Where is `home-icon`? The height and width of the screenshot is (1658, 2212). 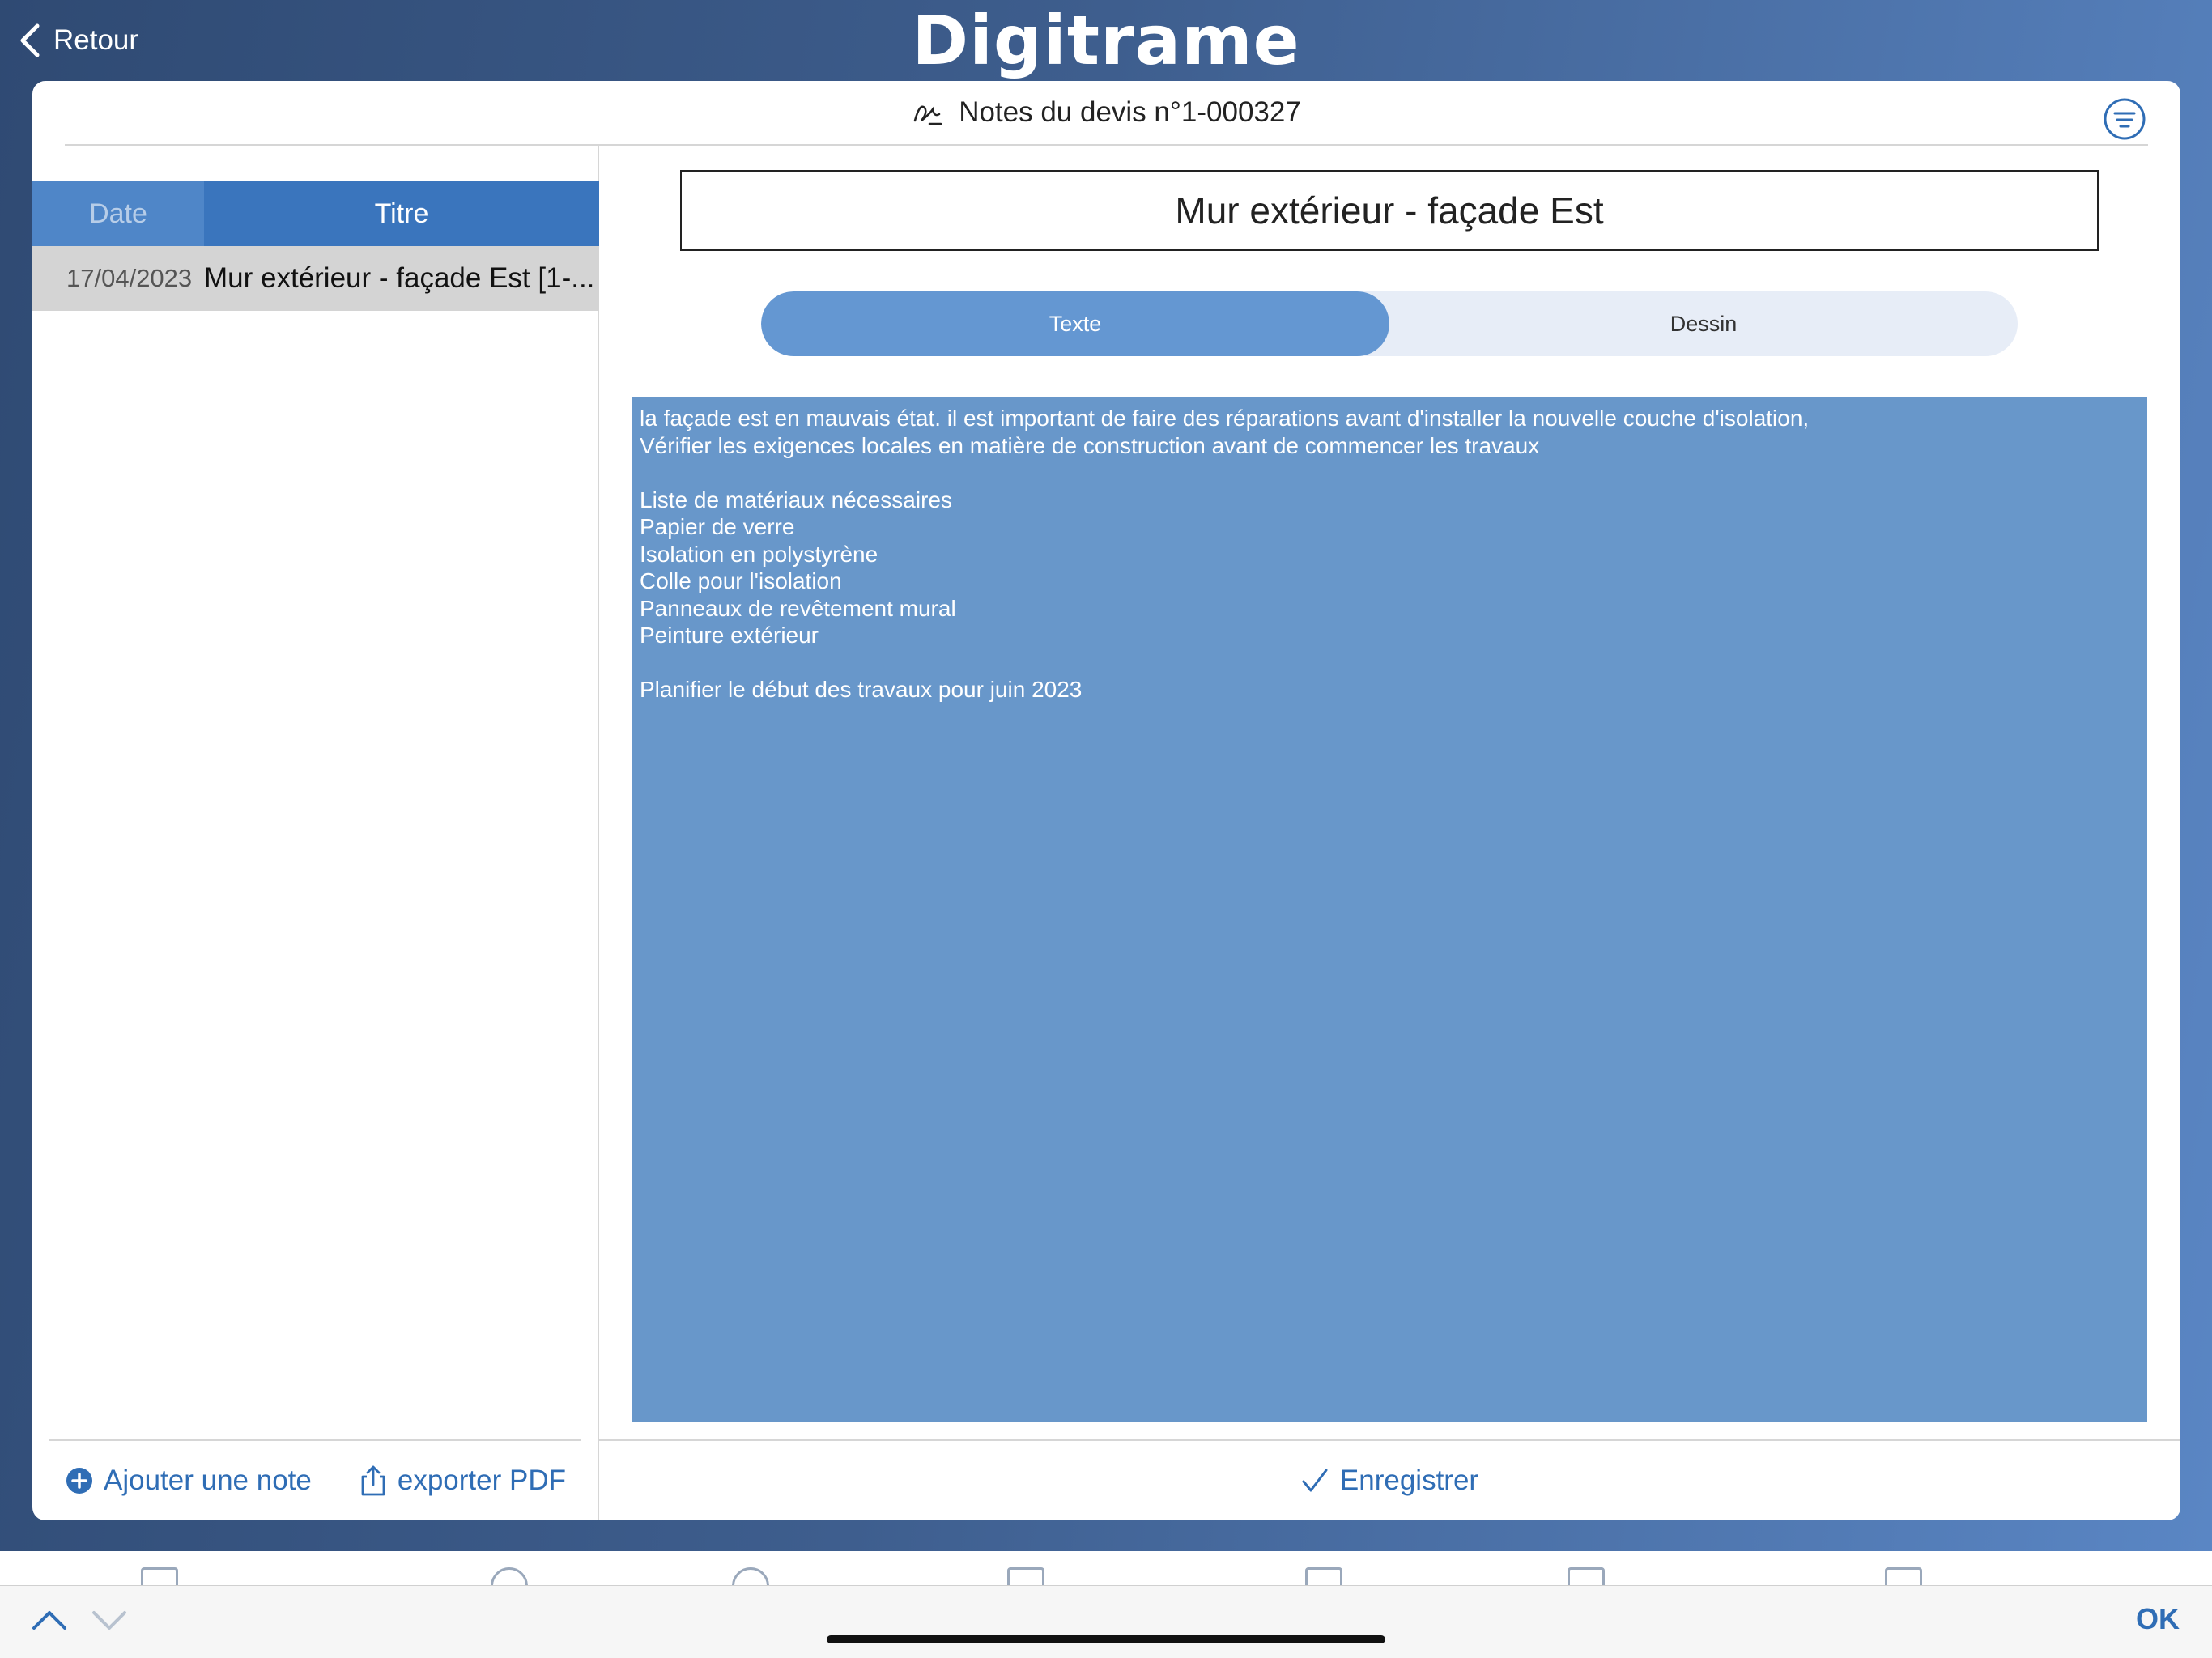 home-icon is located at coordinates (160, 1576).